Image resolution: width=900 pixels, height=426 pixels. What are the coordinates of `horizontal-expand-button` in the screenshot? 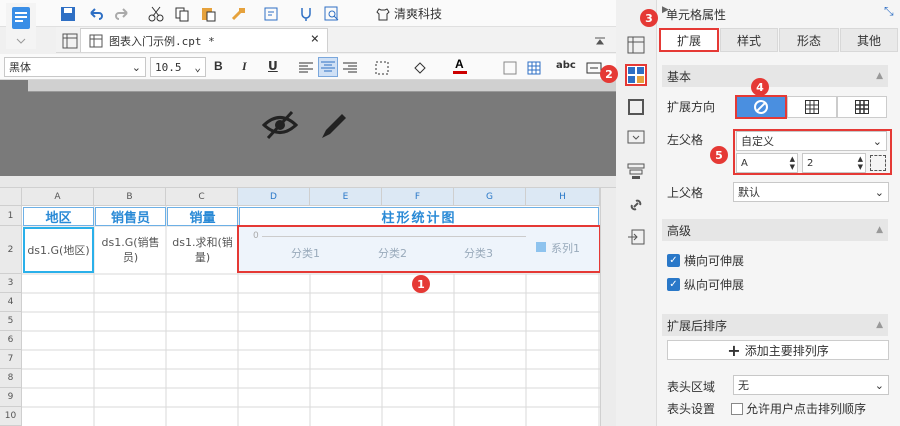 It's located at (862, 107).